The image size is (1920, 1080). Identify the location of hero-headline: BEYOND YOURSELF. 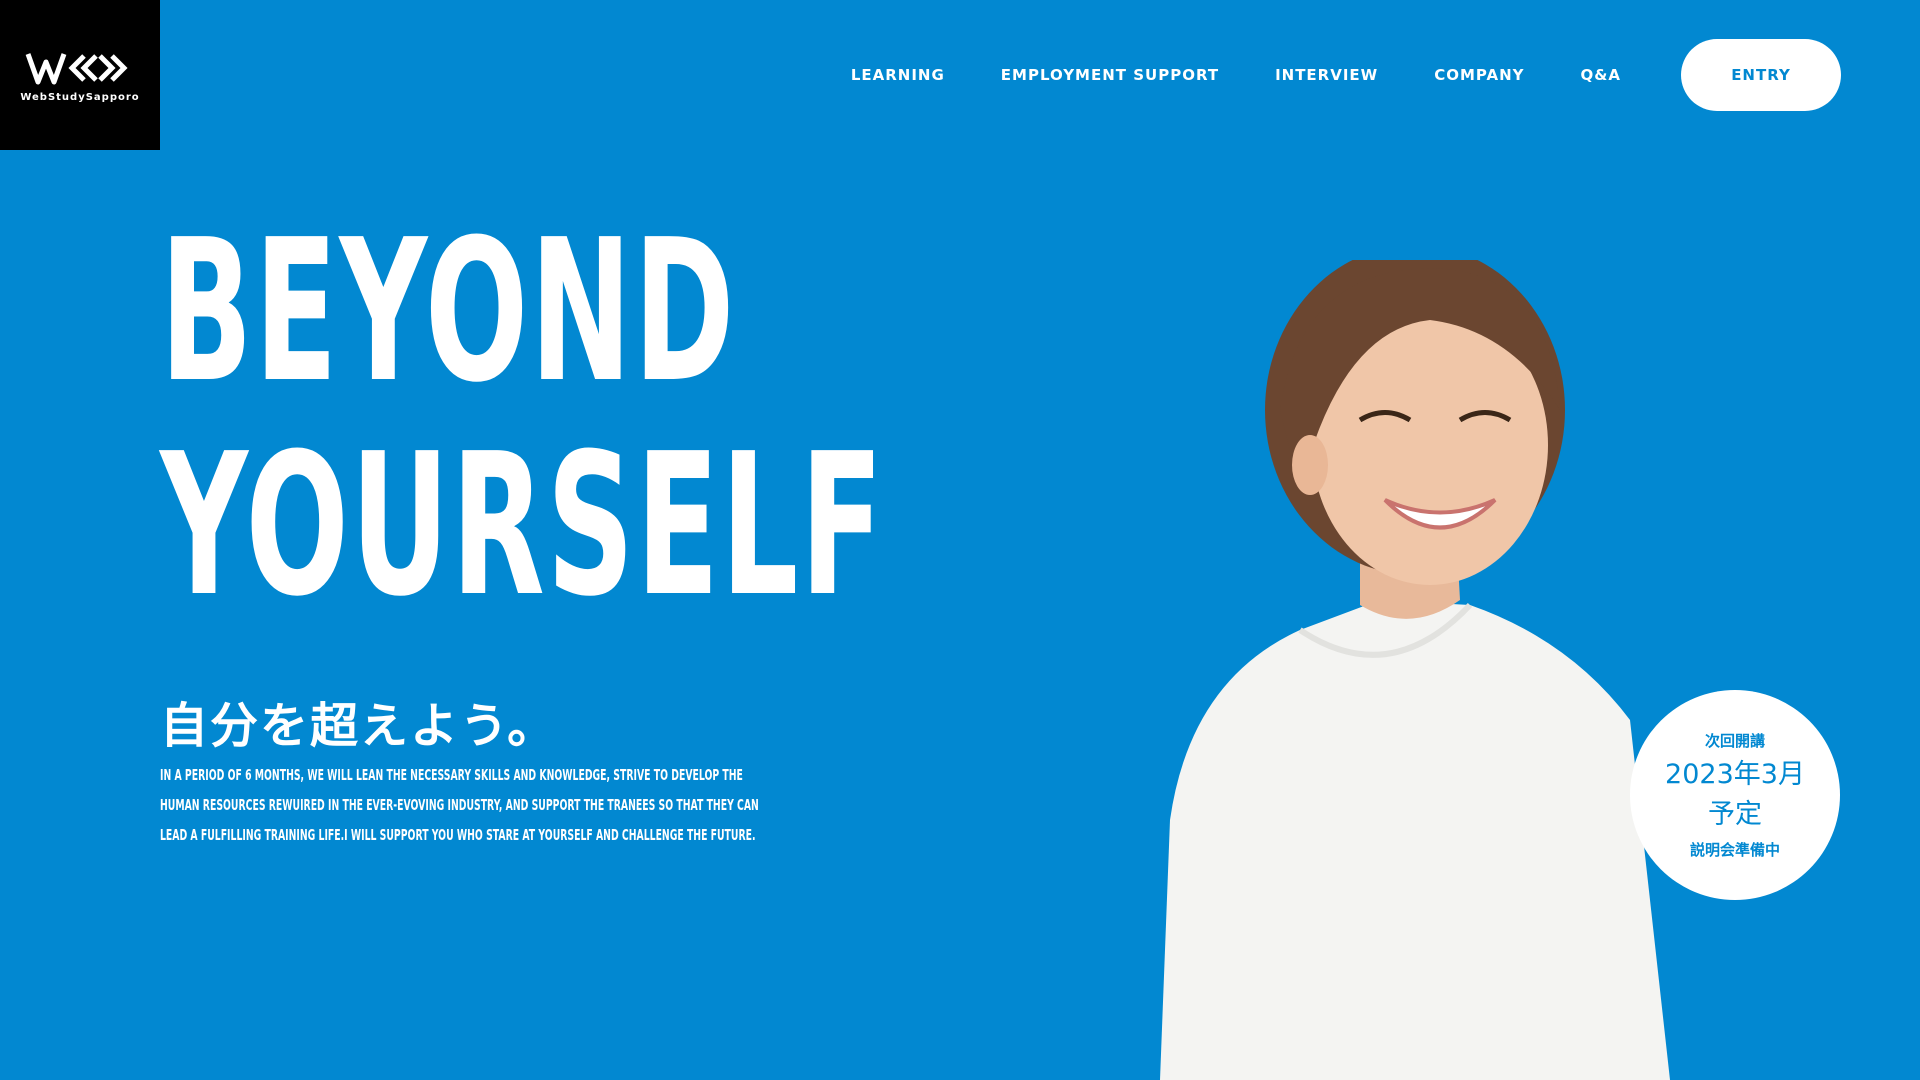
(522, 419).